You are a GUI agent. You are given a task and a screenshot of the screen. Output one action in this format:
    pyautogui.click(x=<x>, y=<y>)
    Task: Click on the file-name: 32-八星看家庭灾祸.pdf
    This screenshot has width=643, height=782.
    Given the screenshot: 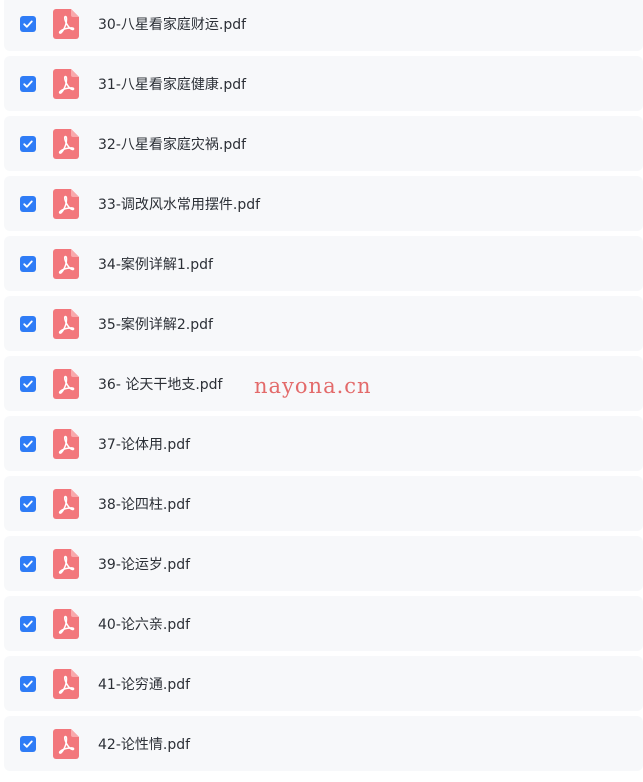 What is the action you would take?
    pyautogui.click(x=172, y=144)
    